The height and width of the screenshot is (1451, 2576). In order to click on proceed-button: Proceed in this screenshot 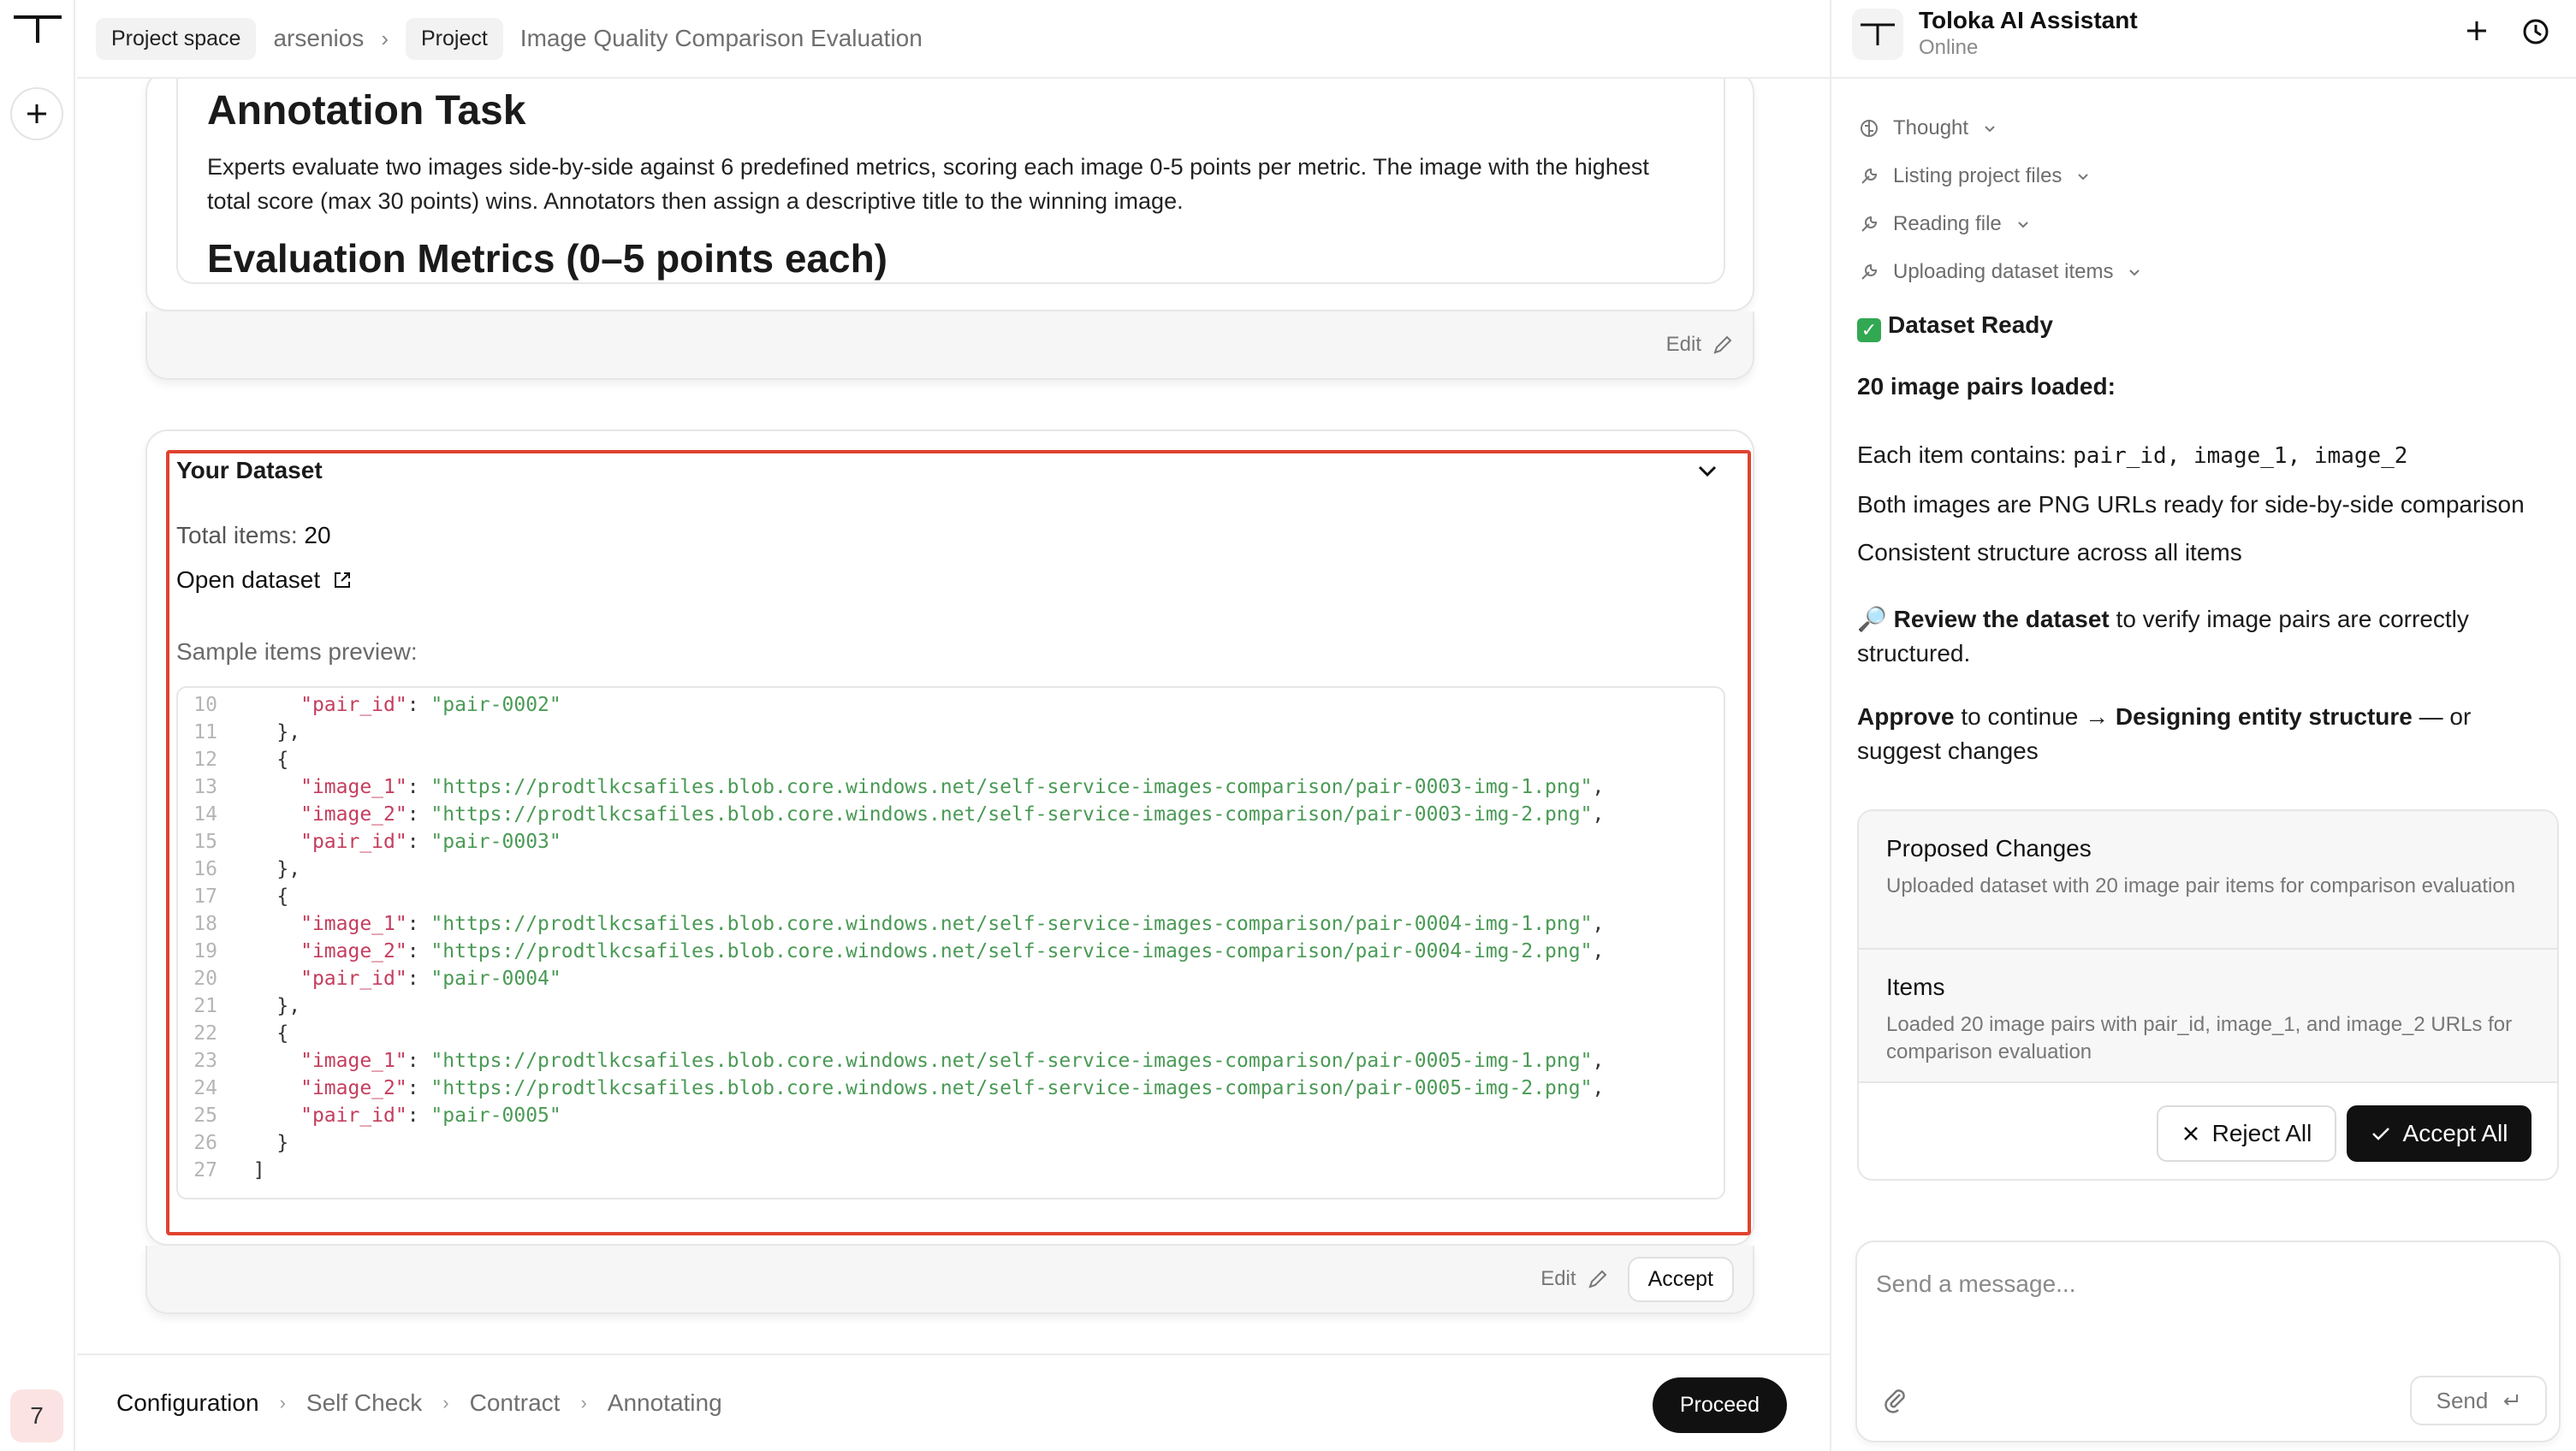, I will do `click(1719, 1405)`.